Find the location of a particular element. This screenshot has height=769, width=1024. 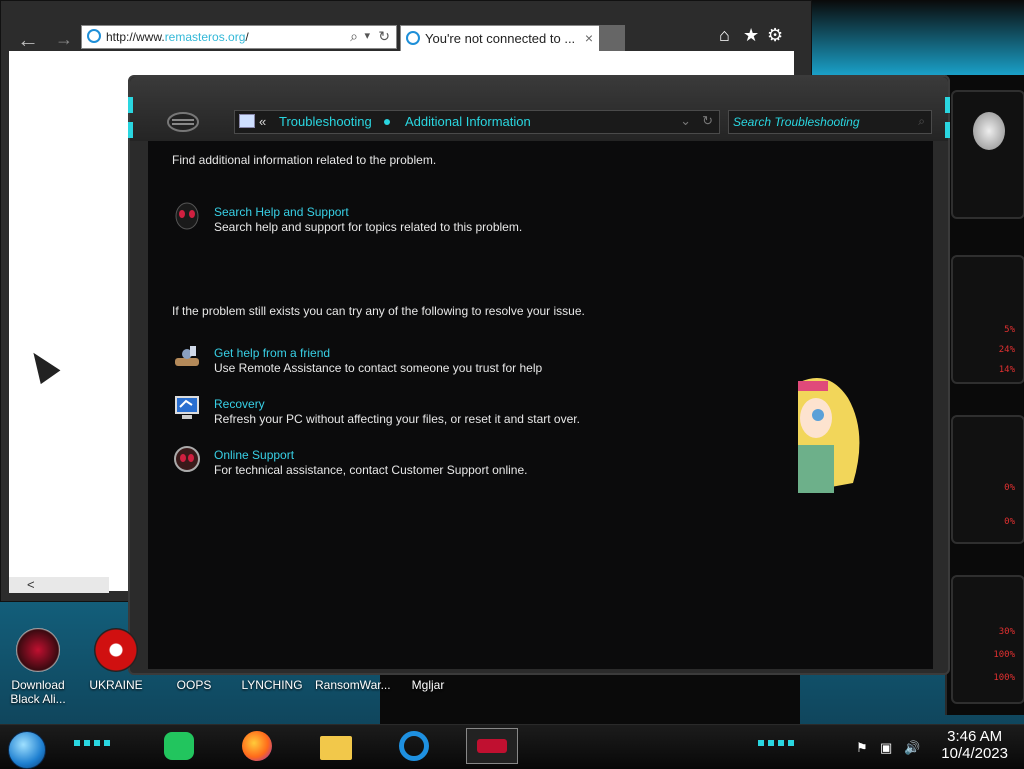

taskbar-clock: 3:46 AM 10/4/2023 is located at coordinates (974, 745).